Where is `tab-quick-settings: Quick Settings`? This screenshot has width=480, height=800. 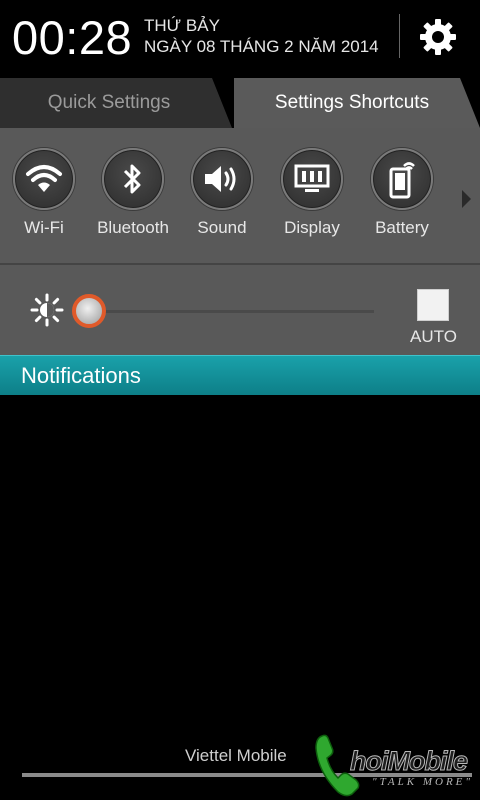
tab-quick-settings: Quick Settings is located at coordinates (116, 103).